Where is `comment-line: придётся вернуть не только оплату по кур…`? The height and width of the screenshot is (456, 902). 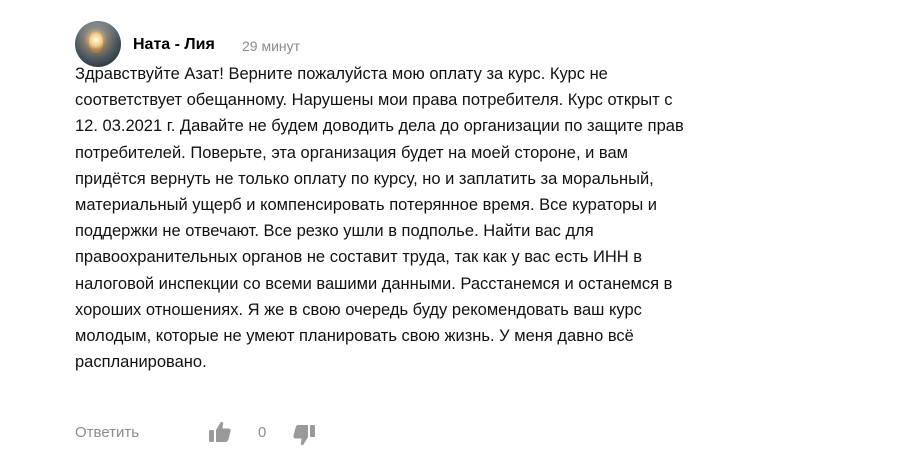
comment-line: придётся вернуть не только оплату по кур… is located at coordinates (364, 178).